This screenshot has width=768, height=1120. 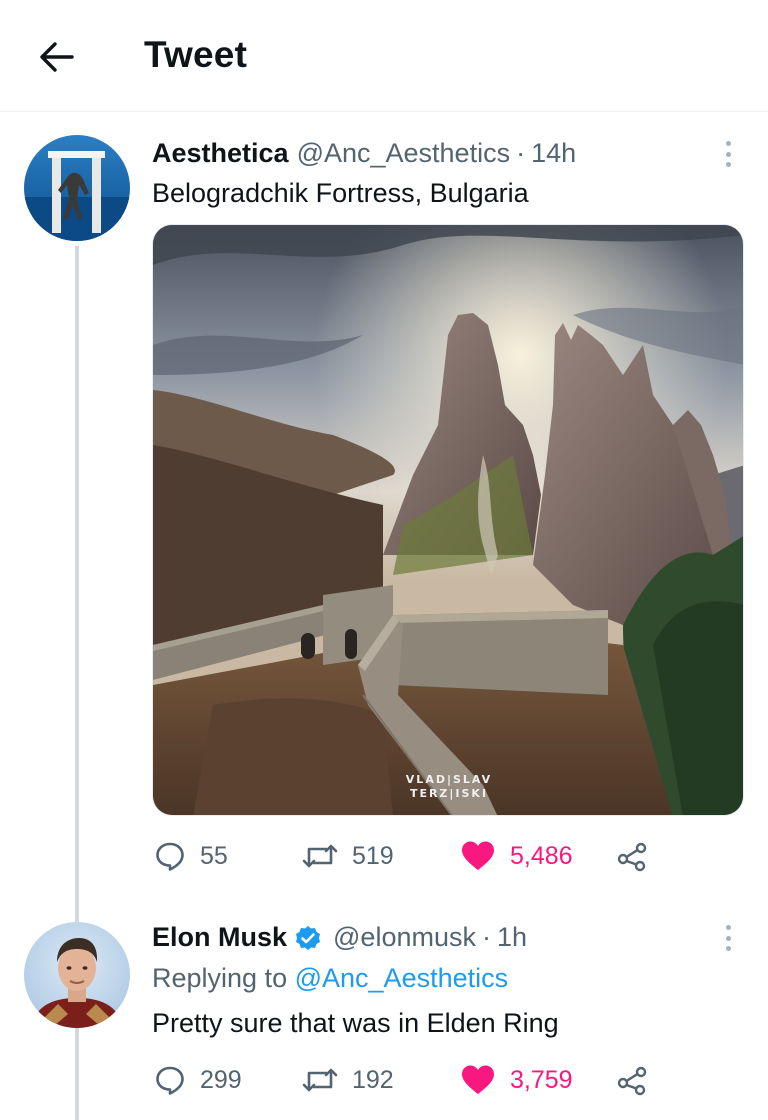 I want to click on author-name: Elon Musk, so click(x=219, y=937).